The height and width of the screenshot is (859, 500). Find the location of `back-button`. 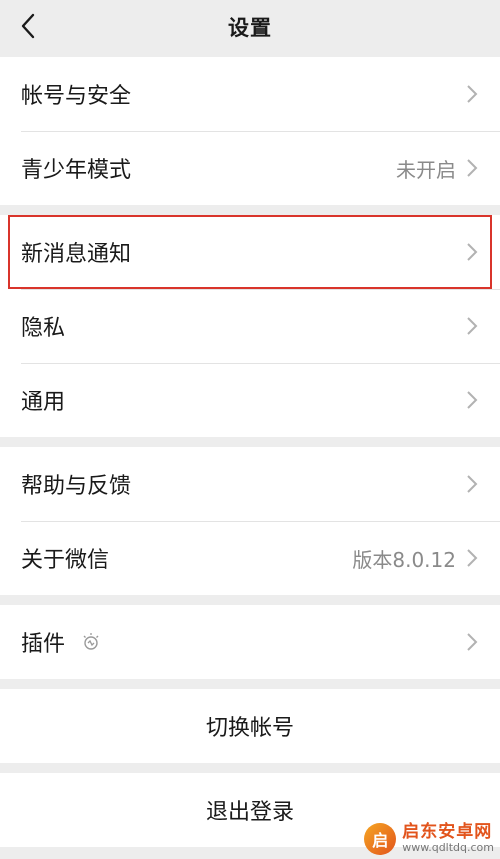

back-button is located at coordinates (28, 26).